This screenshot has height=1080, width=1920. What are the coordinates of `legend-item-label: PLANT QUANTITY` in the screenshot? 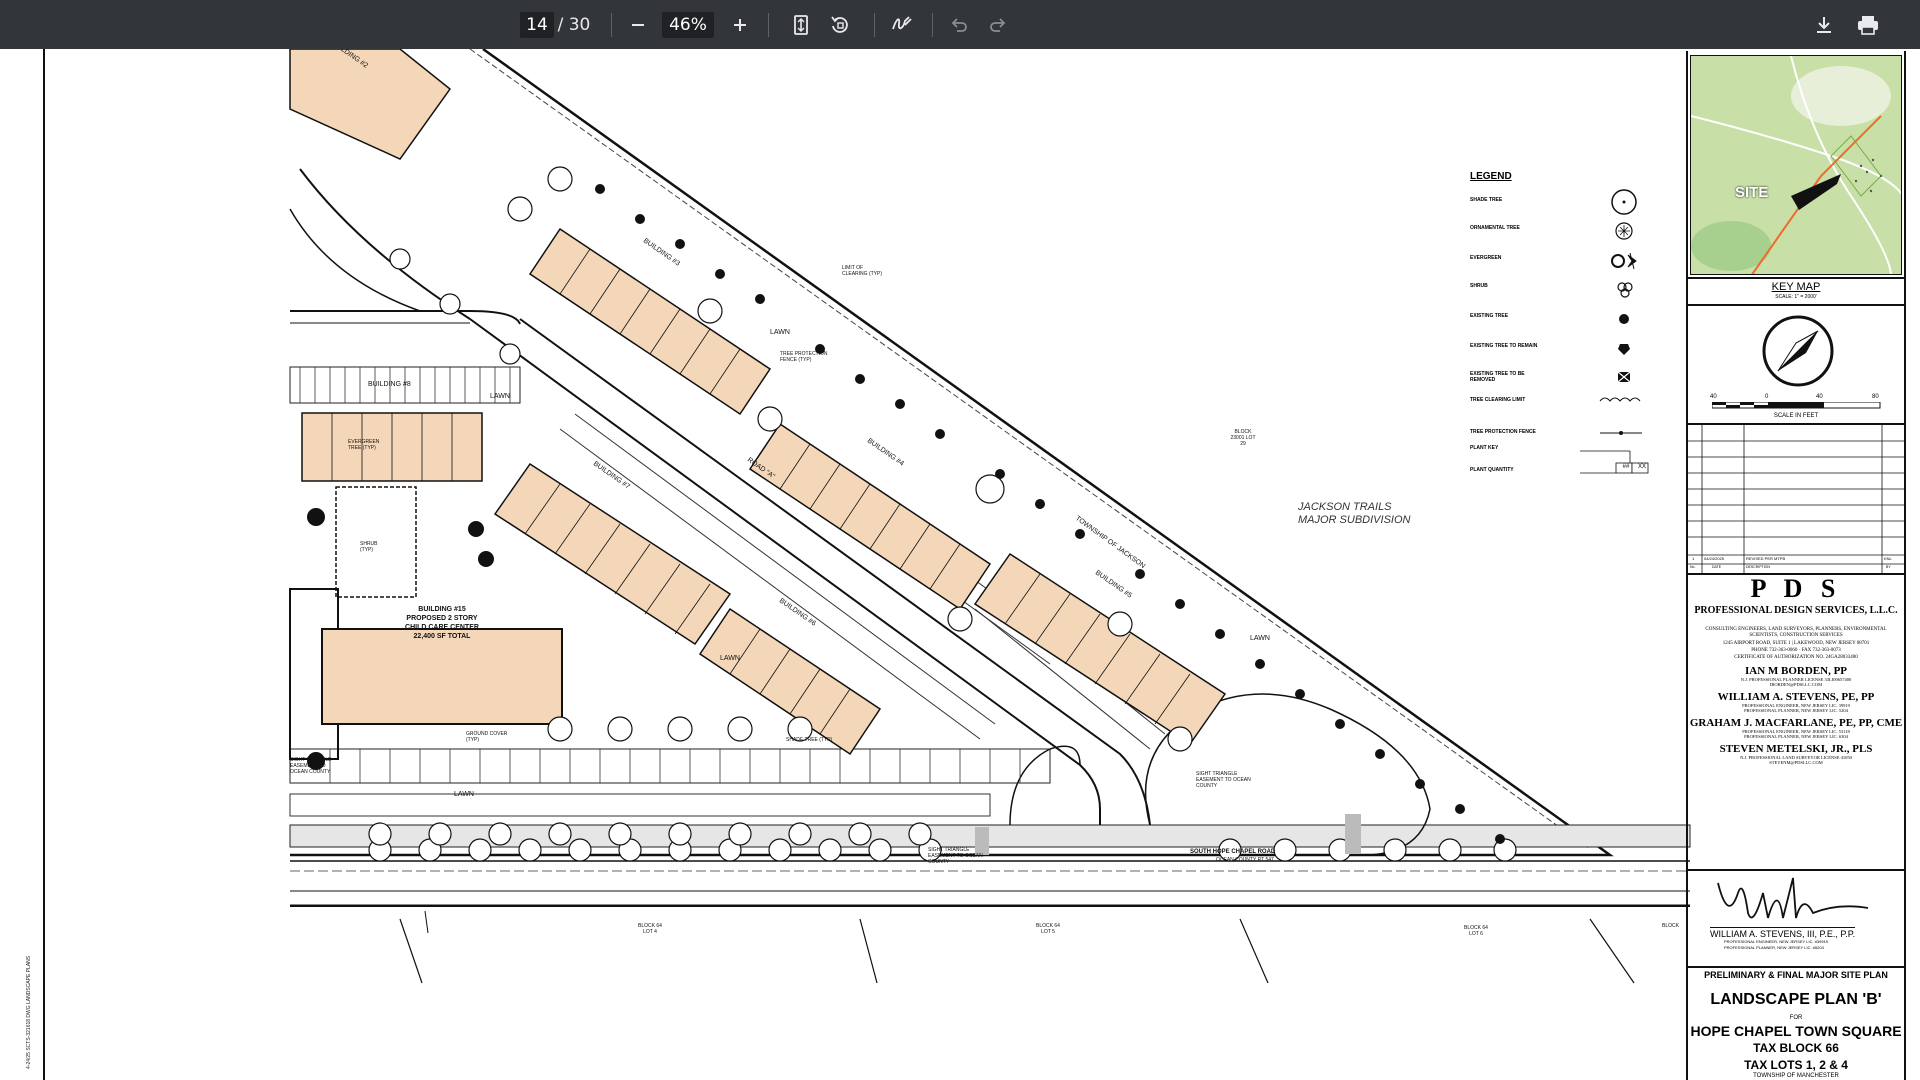 It's located at (1492, 470).